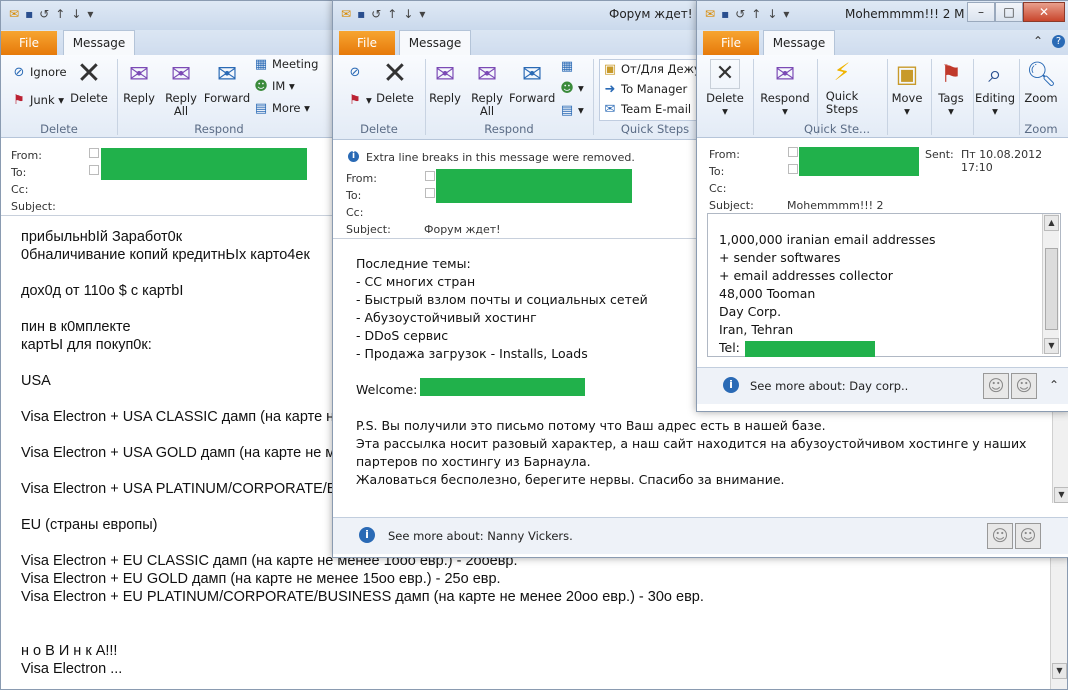 The image size is (1068, 690). I want to click on junk-label: Junk, so click(42, 100).